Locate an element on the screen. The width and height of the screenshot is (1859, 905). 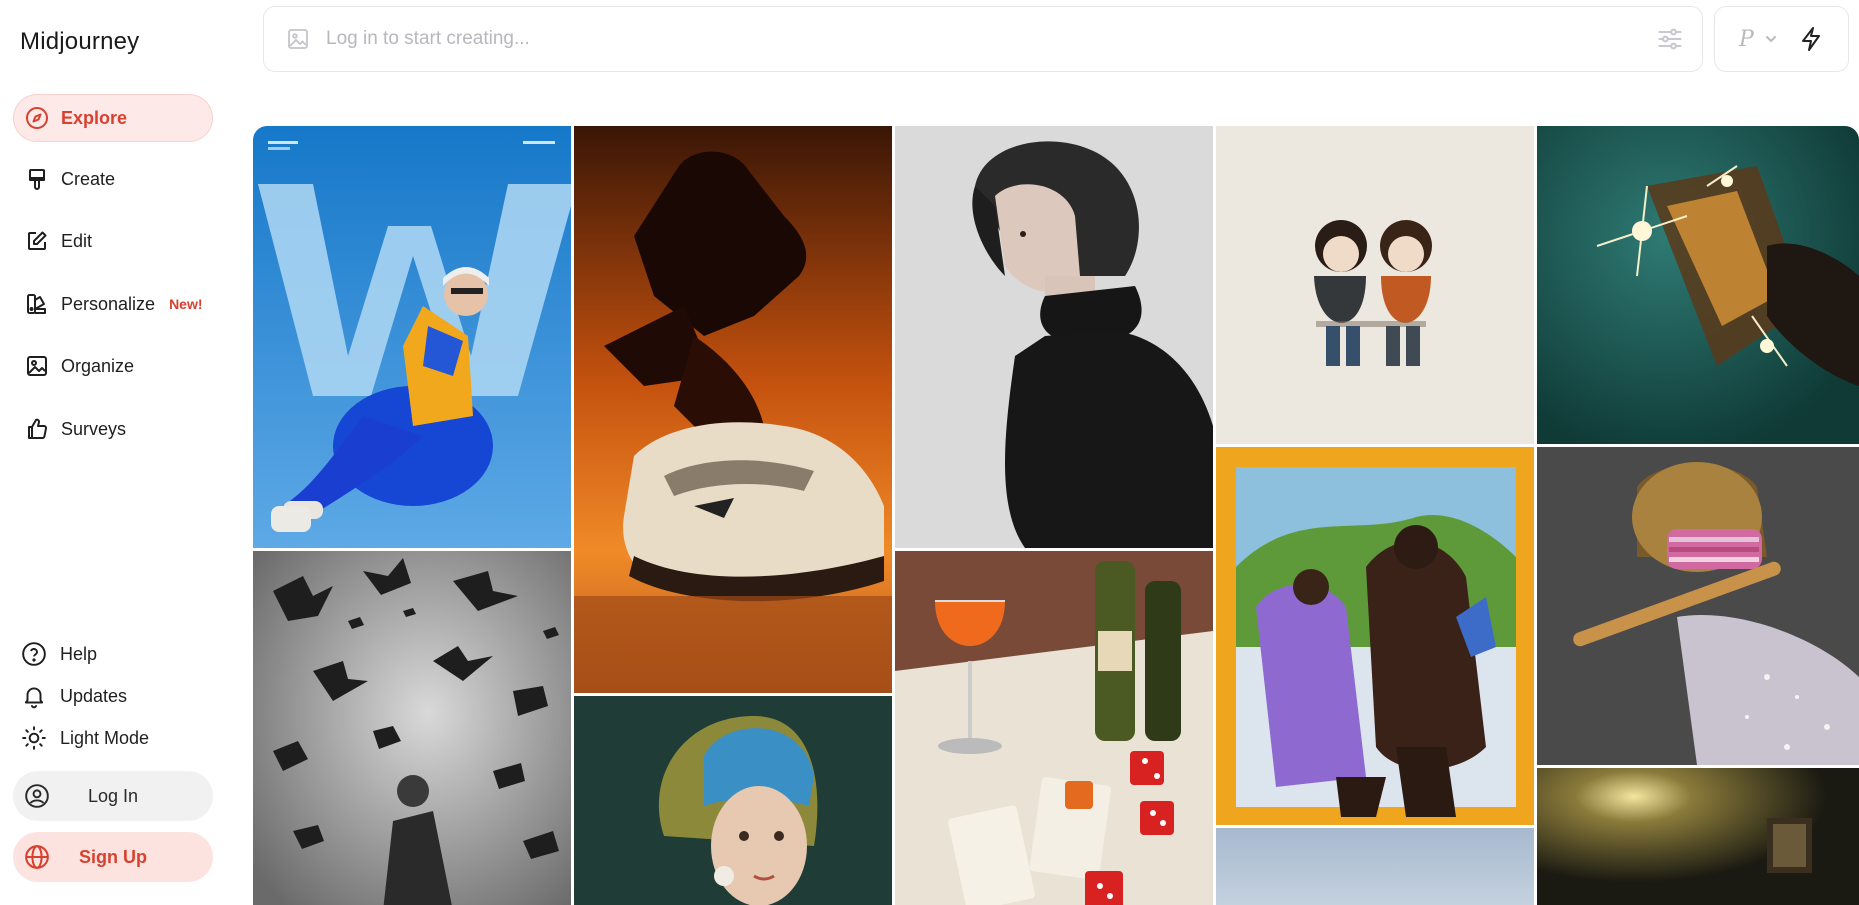
pigeons-flying-bw-image is located at coordinates (412, 728).